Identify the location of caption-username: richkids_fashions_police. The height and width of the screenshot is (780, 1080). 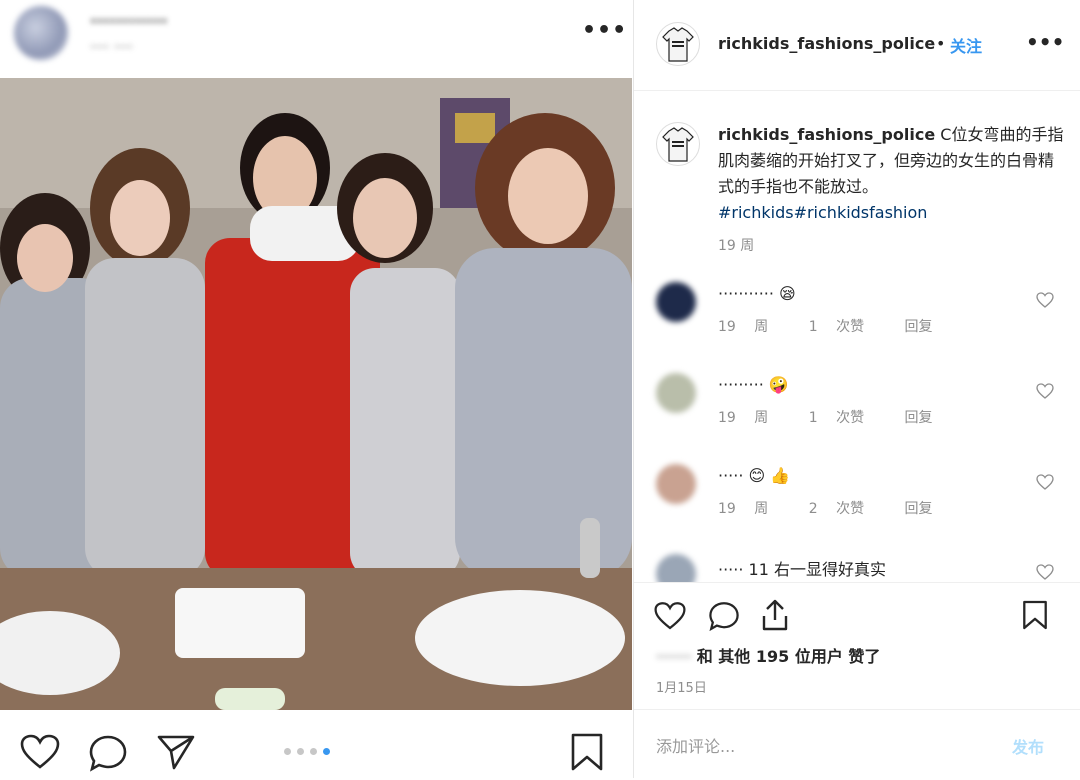
(826, 134).